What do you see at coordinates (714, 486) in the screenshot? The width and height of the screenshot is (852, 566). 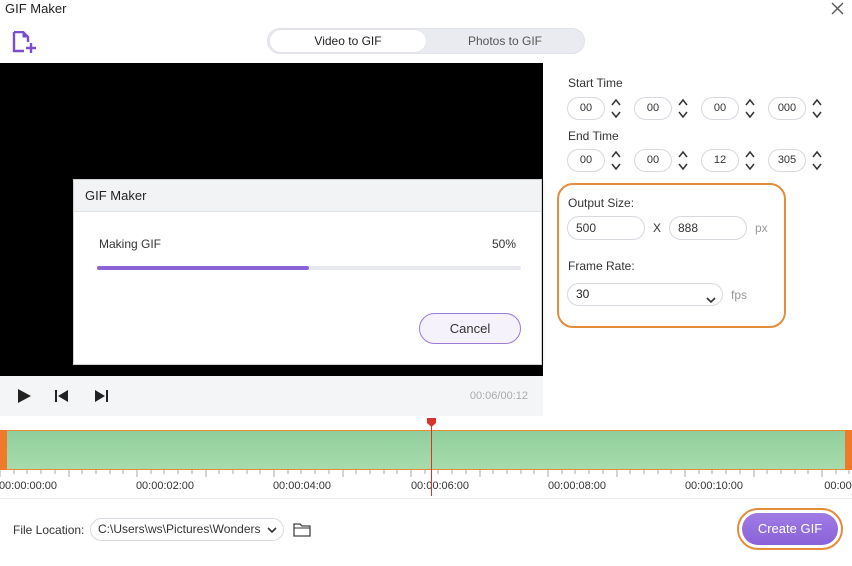 I see `timeline-tick-label: 00:00:10:00` at bounding box center [714, 486].